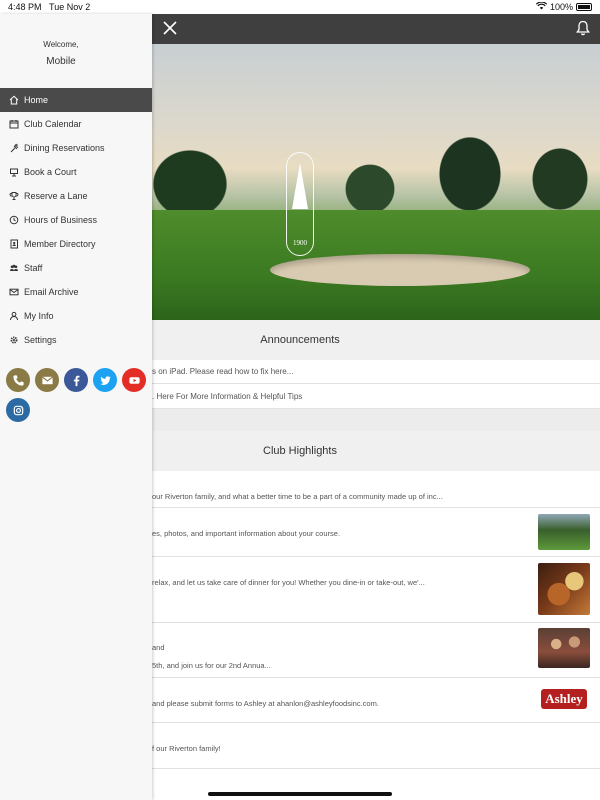 Image resolution: width=600 pixels, height=800 pixels. What do you see at coordinates (64, 148) in the screenshot?
I see `menu-item-label: Dining Reservations` at bounding box center [64, 148].